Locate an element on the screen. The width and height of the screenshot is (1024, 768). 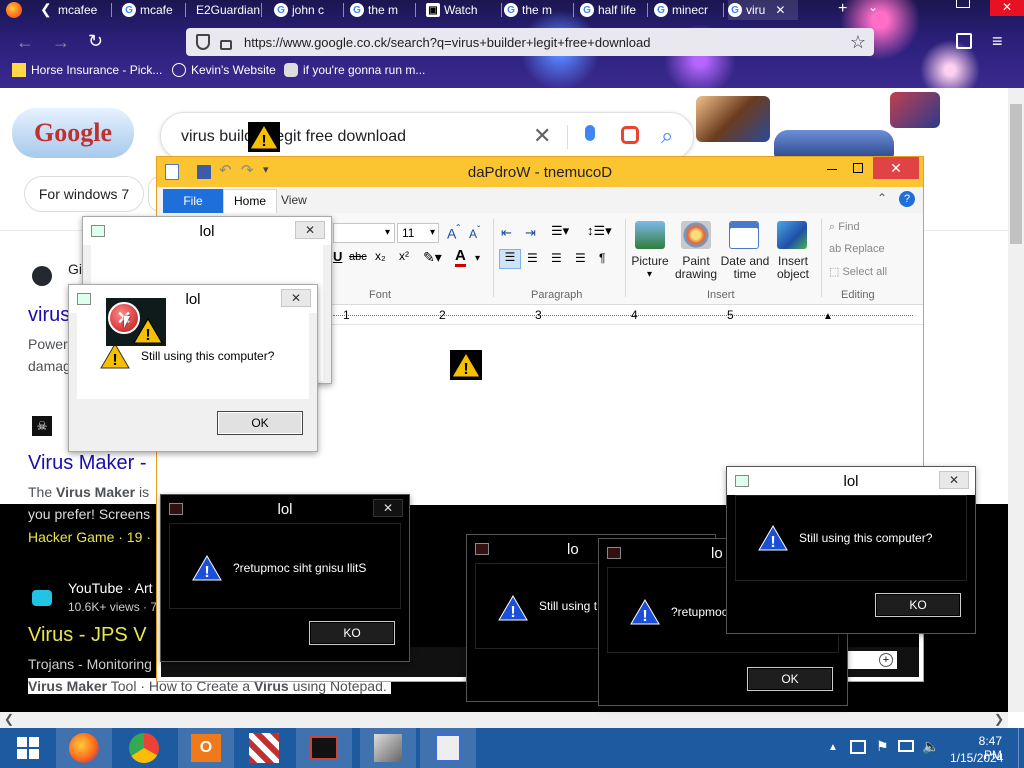
taskbar-firefox is located at coordinates (84, 748).